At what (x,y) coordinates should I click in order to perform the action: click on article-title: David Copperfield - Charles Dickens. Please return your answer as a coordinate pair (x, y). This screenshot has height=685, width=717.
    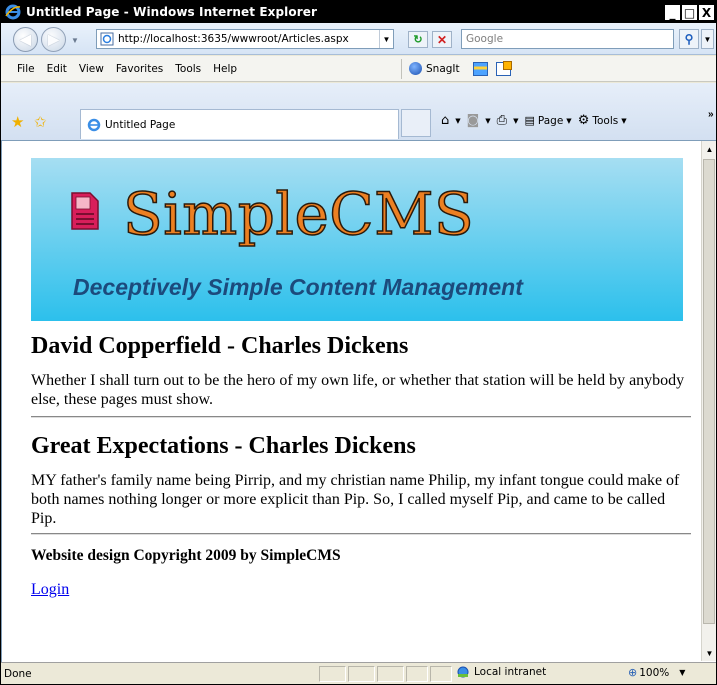
    Looking at the image, I should click on (220, 346).